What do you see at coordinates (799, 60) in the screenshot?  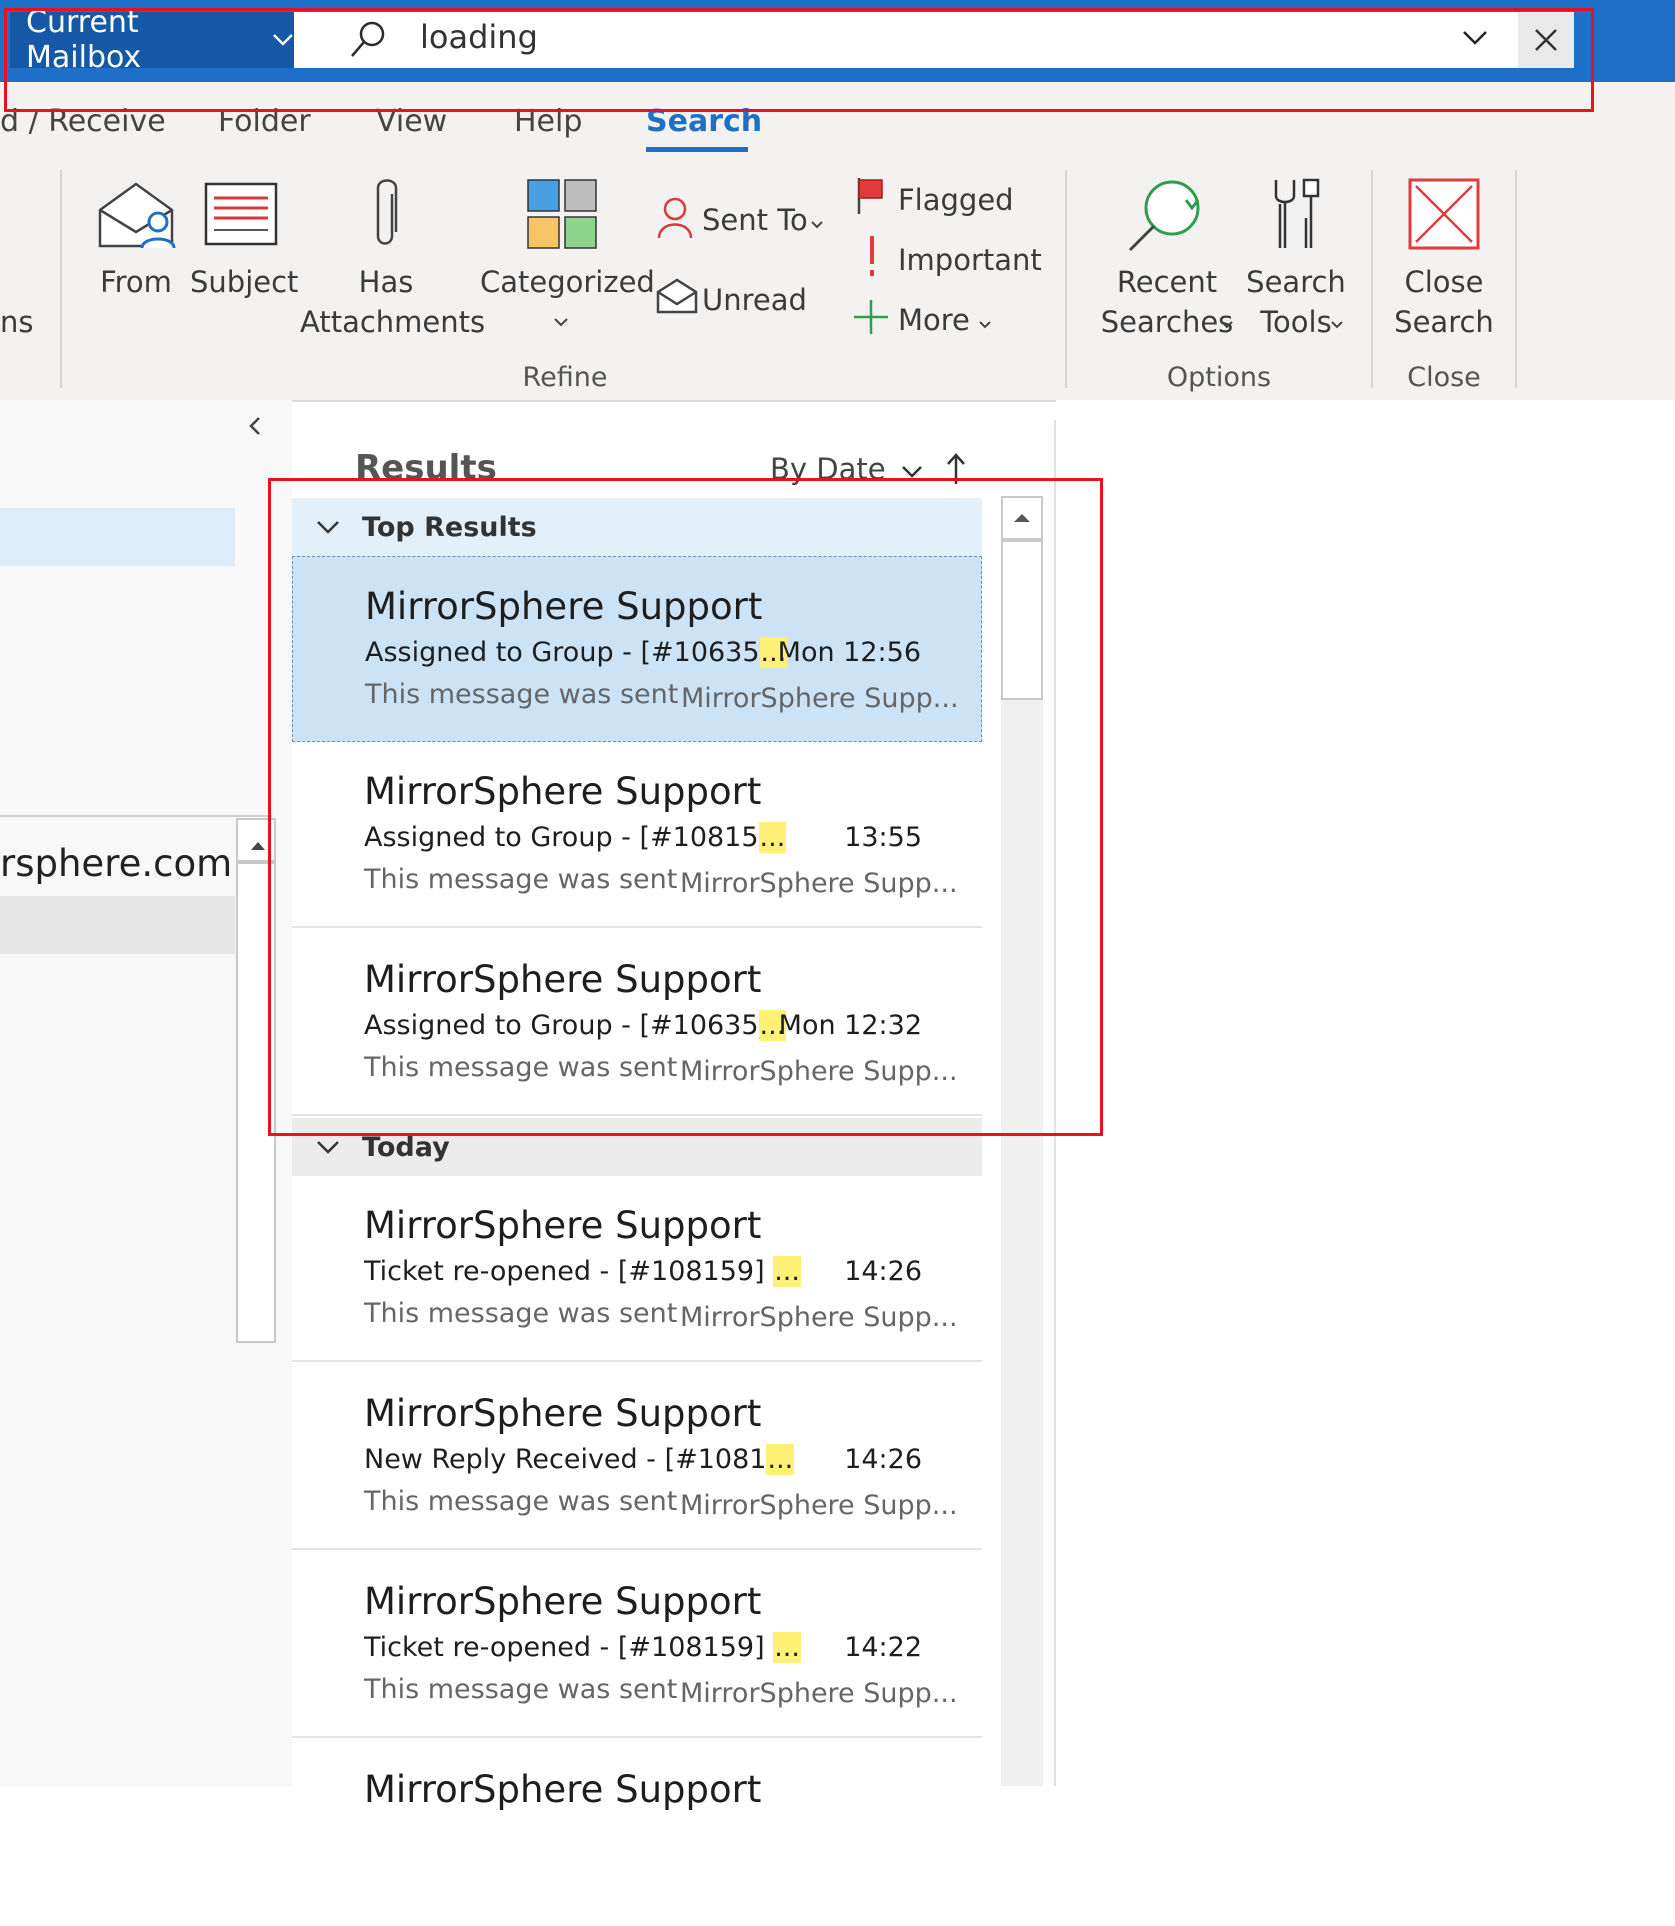 I see `annotation-box-search-bar` at bounding box center [799, 60].